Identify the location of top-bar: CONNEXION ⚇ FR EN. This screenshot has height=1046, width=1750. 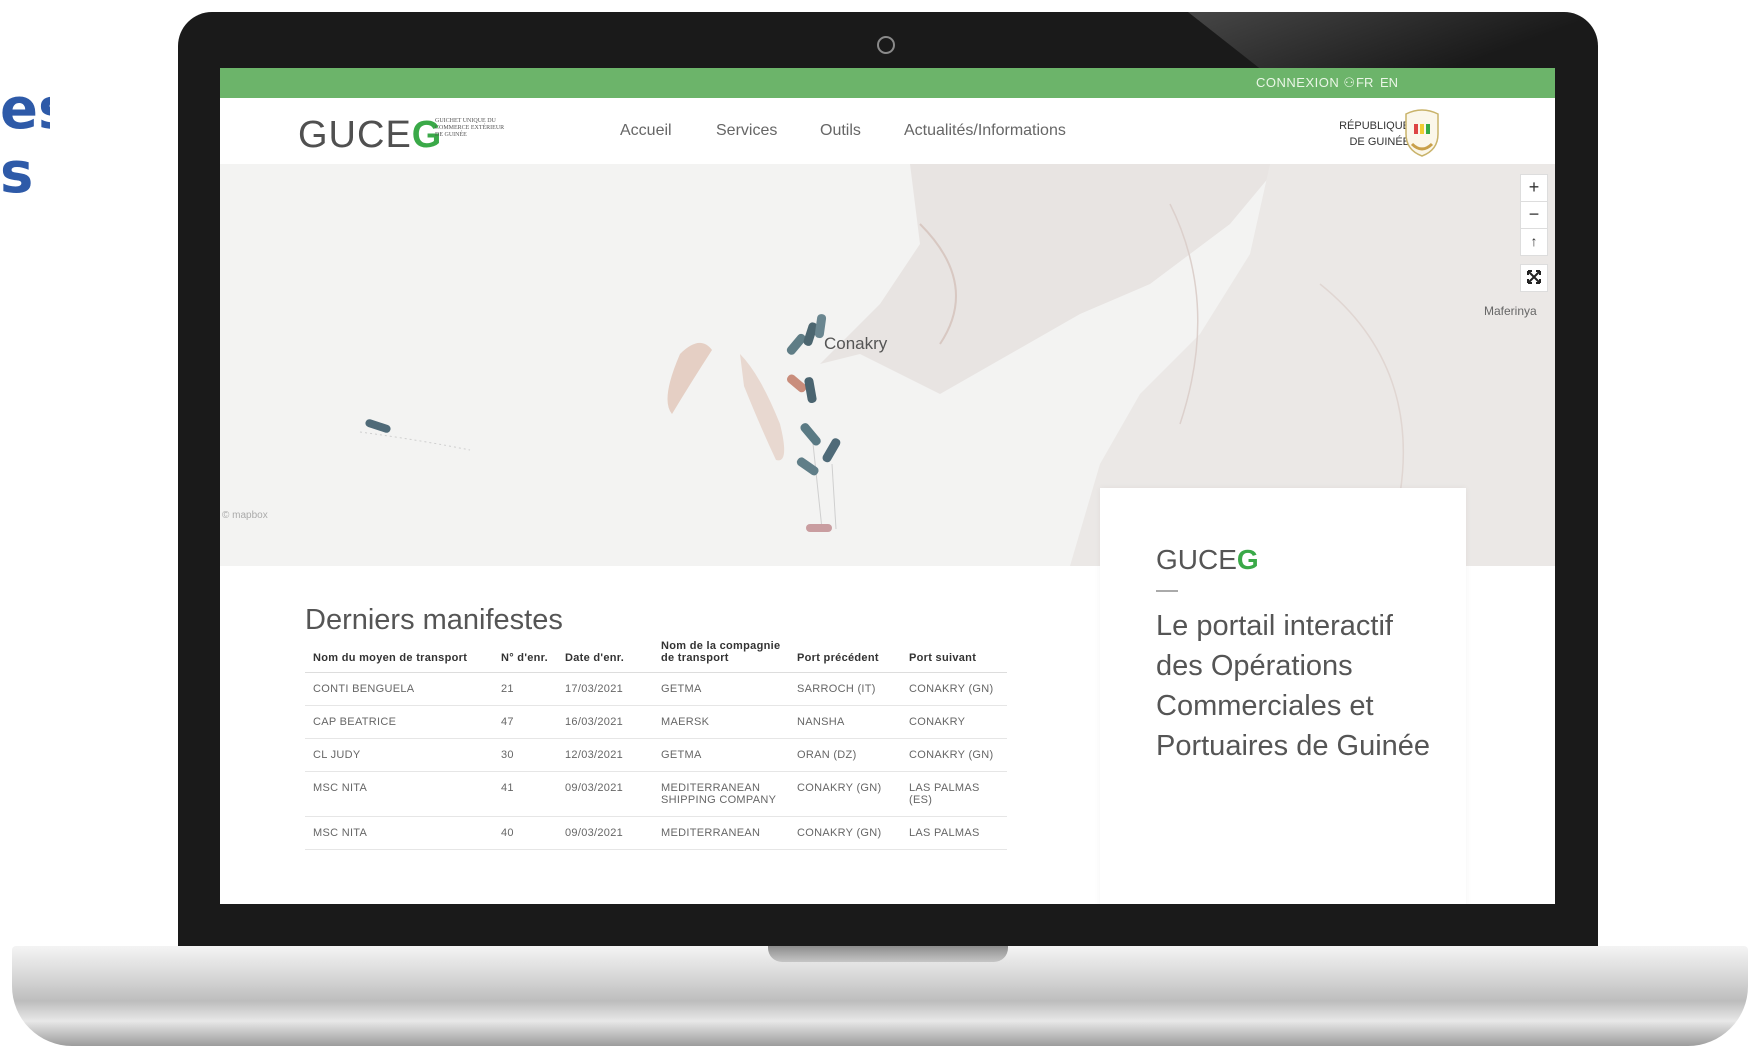
(887, 83).